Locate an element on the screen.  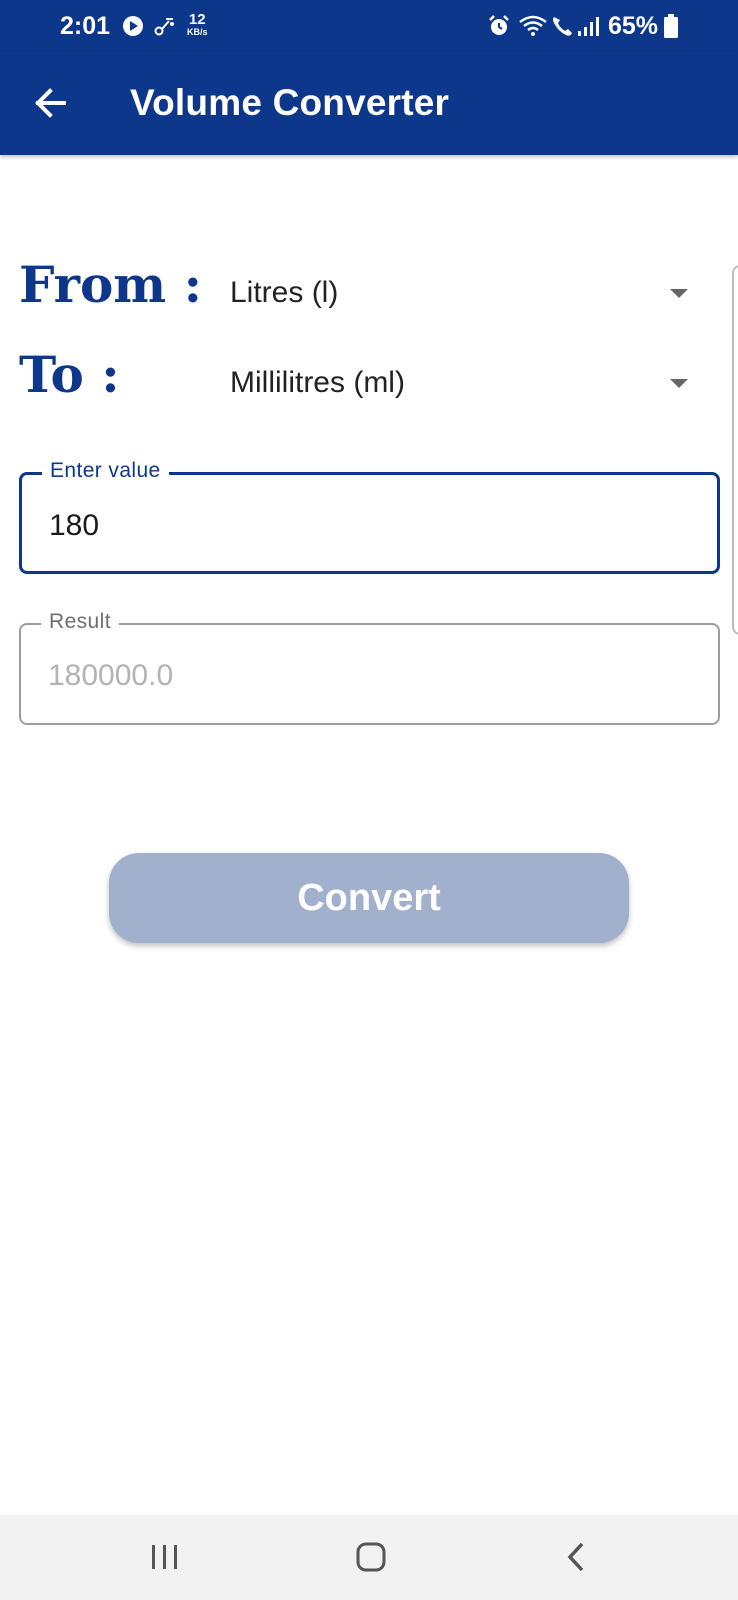
from-label: From : is located at coordinates (111, 284).